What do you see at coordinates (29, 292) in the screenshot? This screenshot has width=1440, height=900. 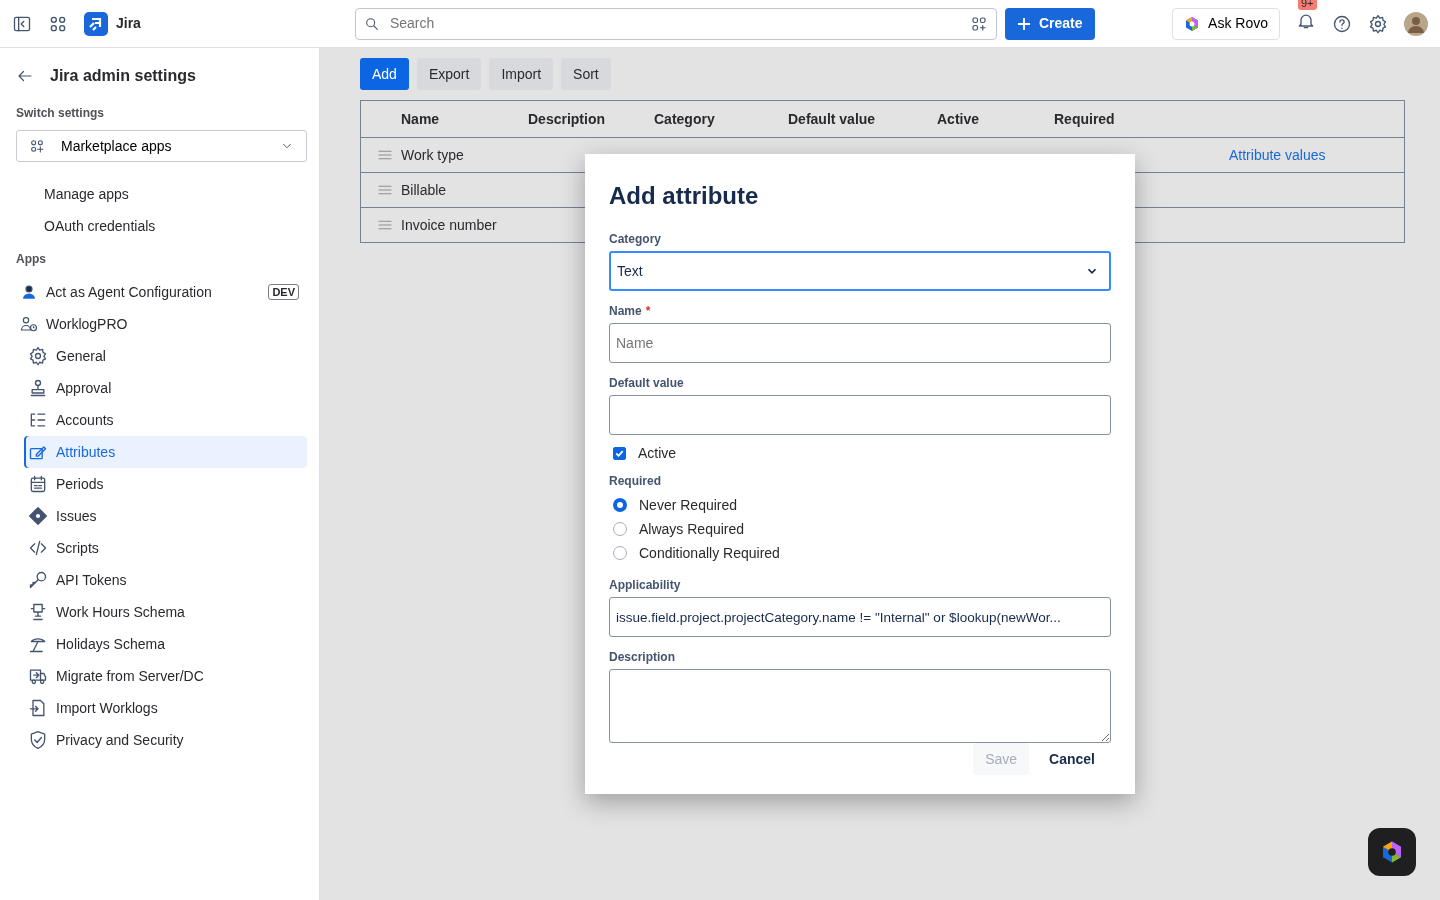 I see `agent-icon` at bounding box center [29, 292].